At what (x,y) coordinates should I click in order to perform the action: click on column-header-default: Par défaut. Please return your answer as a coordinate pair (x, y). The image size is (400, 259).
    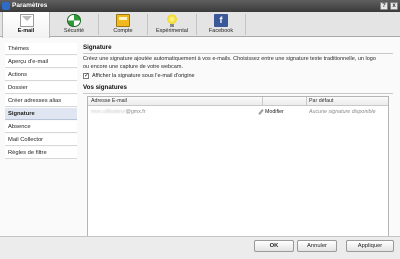
    Looking at the image, I should click on (321, 101).